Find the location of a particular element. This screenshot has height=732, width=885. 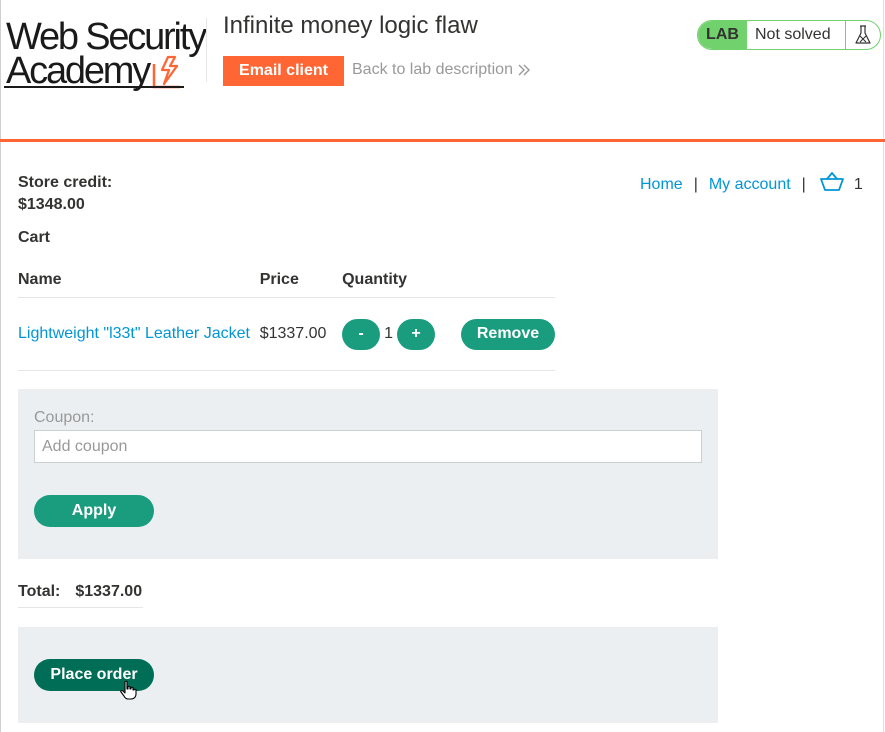

home-link: Home is located at coordinates (661, 185).